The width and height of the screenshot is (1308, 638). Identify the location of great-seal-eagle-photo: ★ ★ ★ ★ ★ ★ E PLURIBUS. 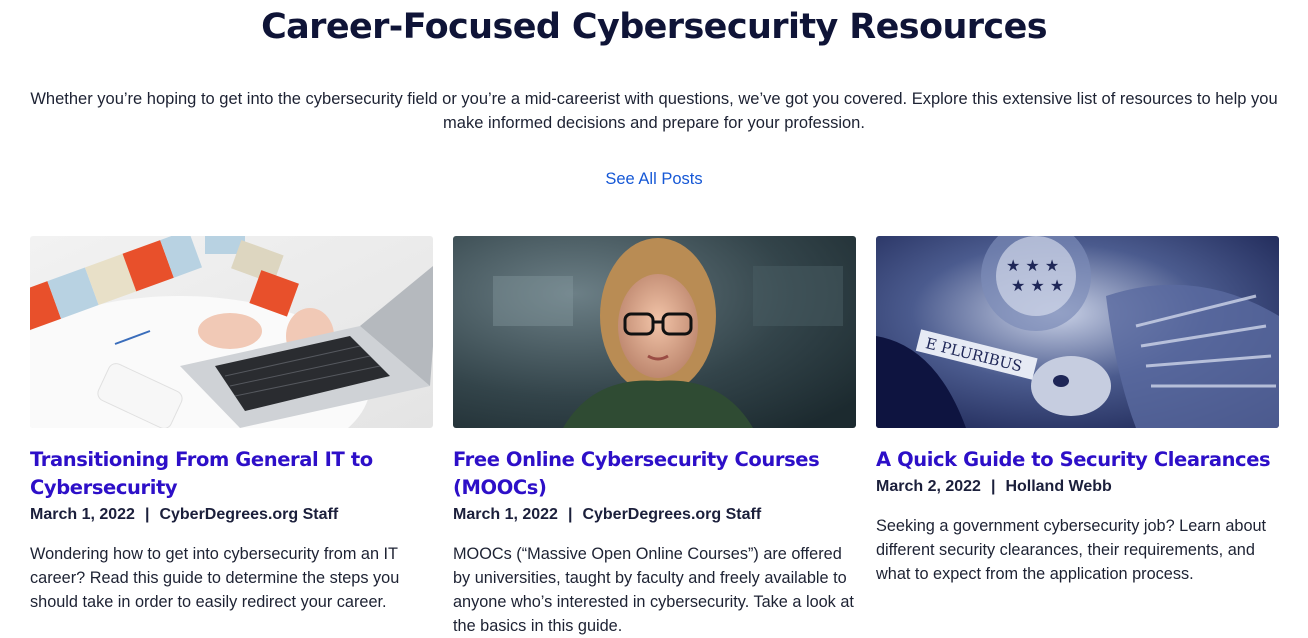
(1077, 332).